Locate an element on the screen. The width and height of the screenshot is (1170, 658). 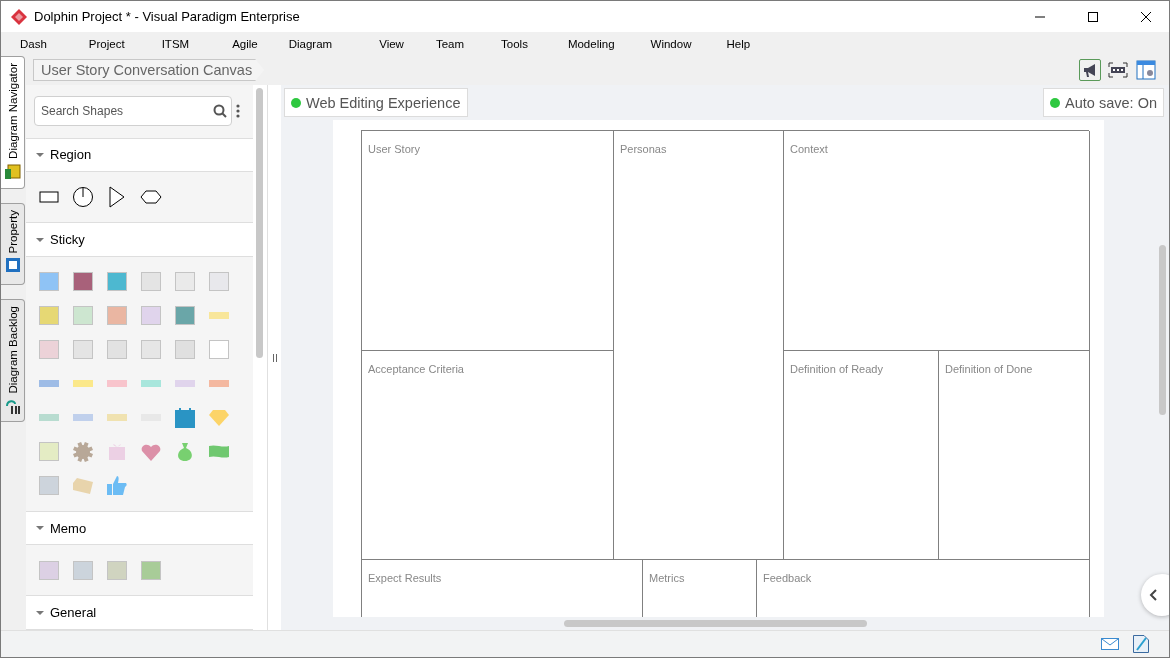
menu-item: Dash is located at coordinates (33, 43).